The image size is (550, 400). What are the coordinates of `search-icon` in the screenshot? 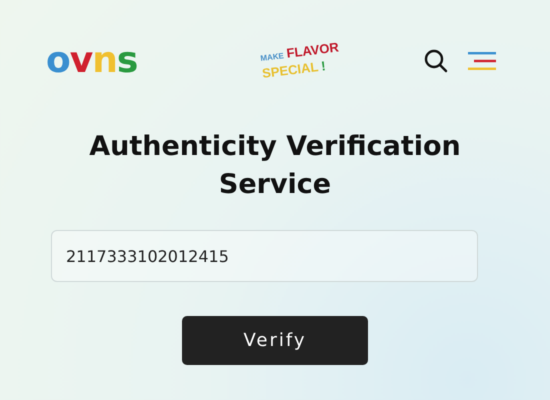 It's located at (436, 61).